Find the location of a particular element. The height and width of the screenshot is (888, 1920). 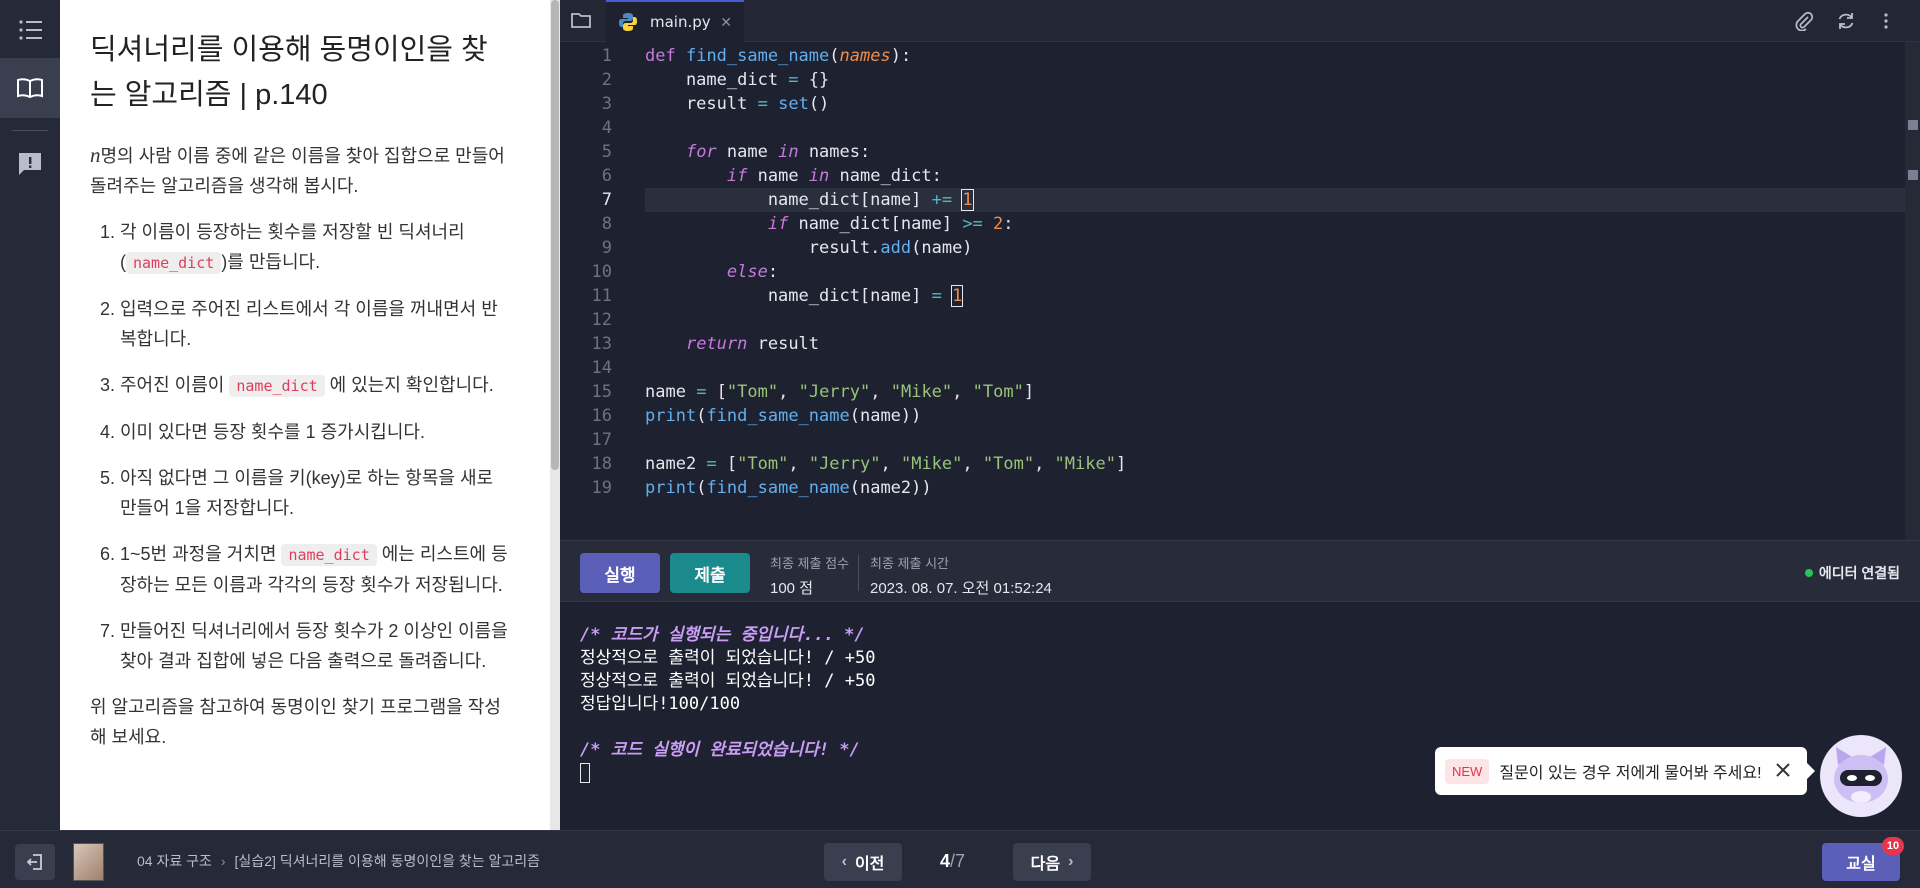

line-number: 16 is located at coordinates (601, 416).